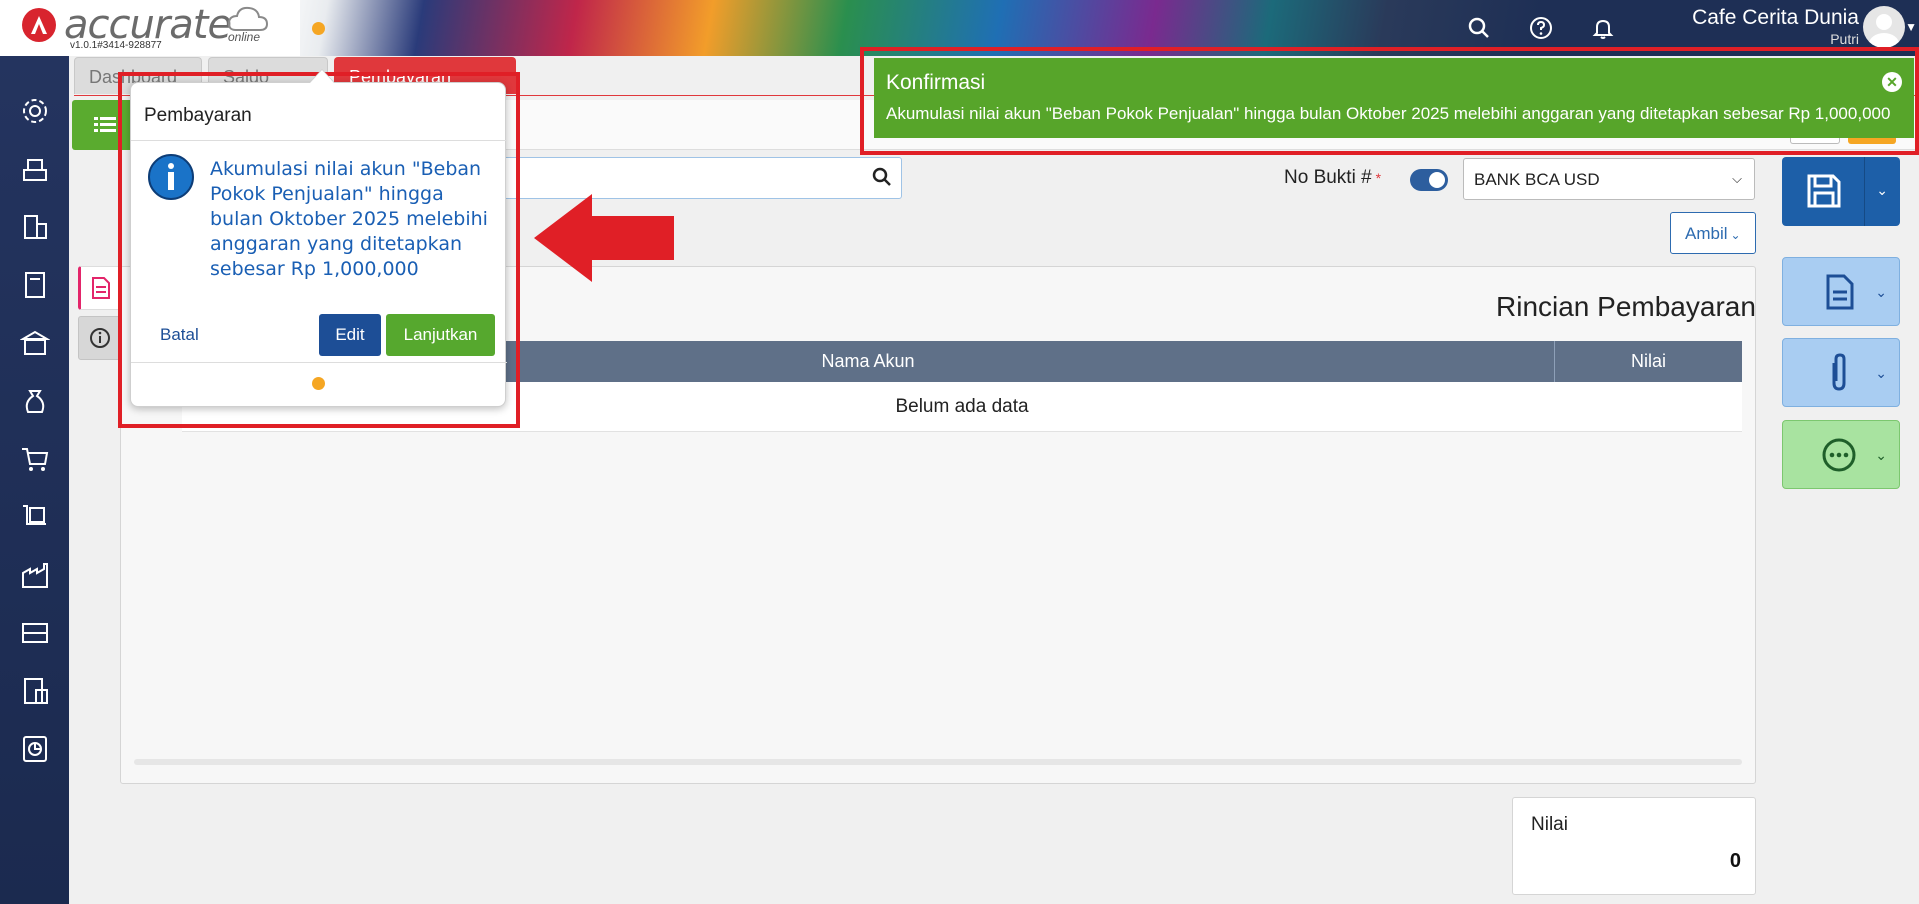 The width and height of the screenshot is (1919, 904). What do you see at coordinates (1911, 27) in the screenshot?
I see `chevron-down-icon: ▼` at bounding box center [1911, 27].